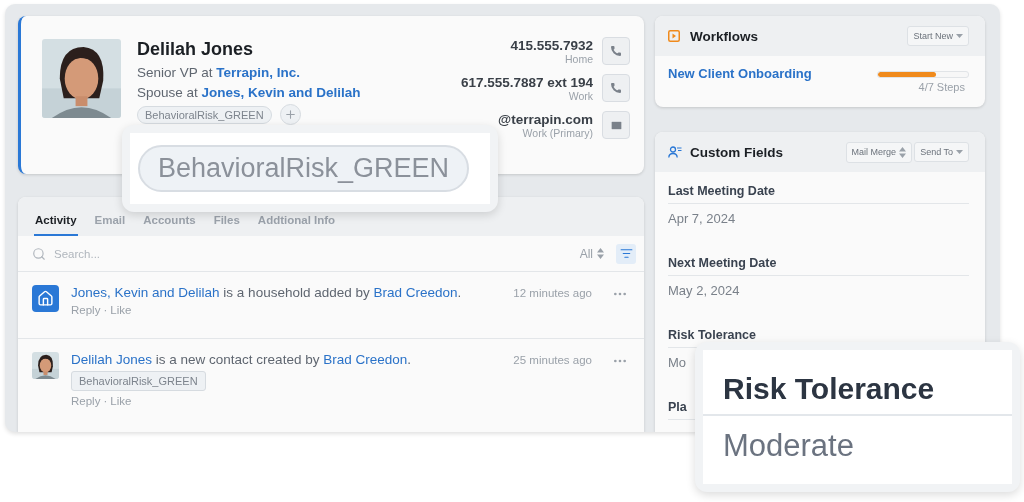 This screenshot has height=502, width=1024. I want to click on contact-name: Delilah Jones, so click(196, 49).